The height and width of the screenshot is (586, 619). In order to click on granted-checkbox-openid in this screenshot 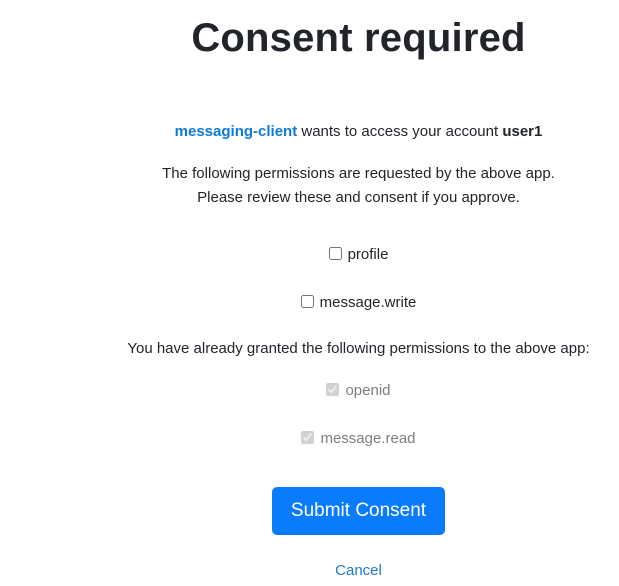, I will do `click(333, 389)`.